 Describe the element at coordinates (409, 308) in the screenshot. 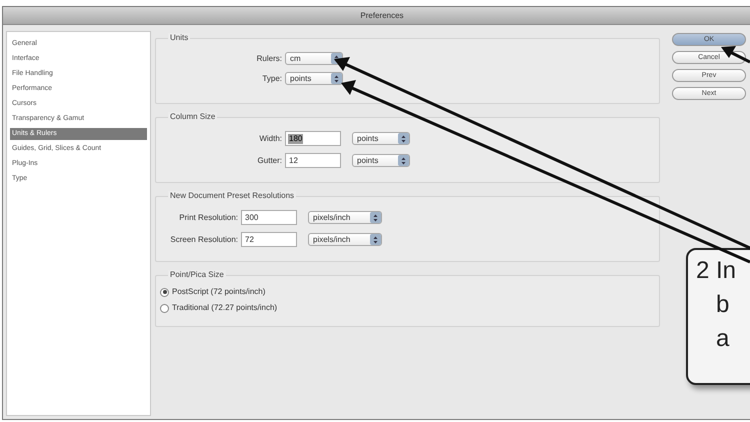

I see `radio-option: Traditional (72.27 points/inch)` at that location.